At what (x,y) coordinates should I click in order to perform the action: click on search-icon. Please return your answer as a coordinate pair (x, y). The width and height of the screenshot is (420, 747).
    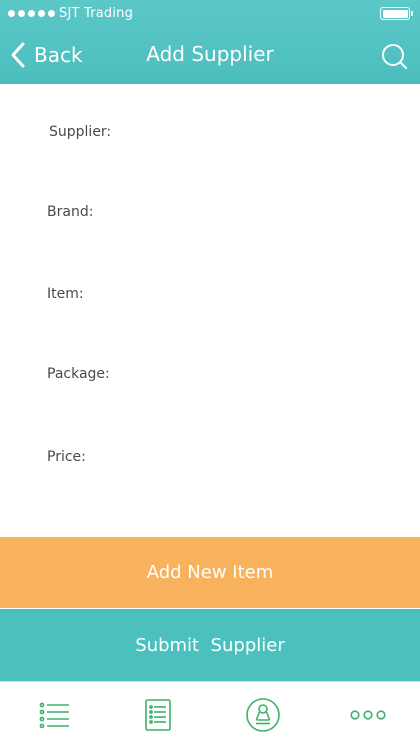
    Looking at the image, I should click on (394, 56).